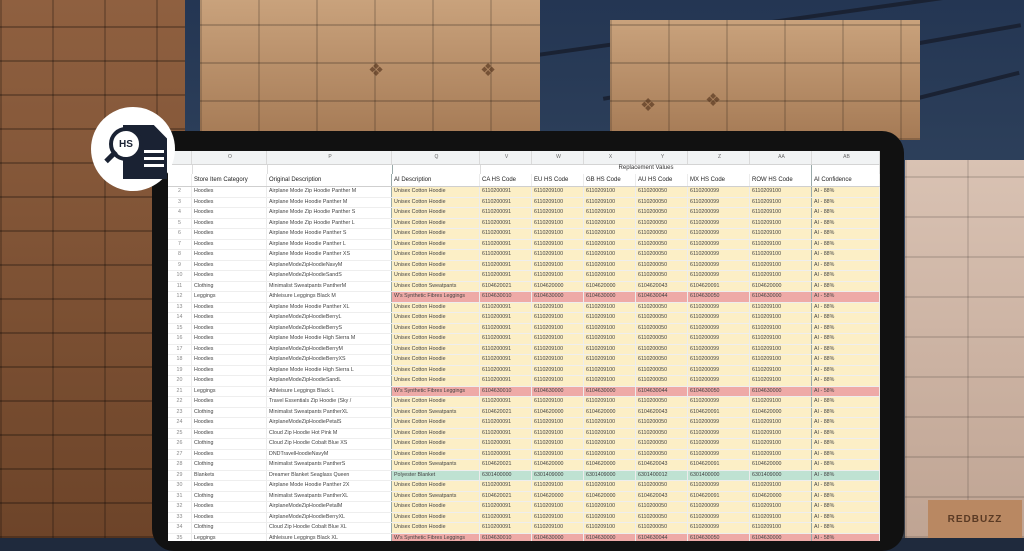 Image resolution: width=1024 pixels, height=551 pixels. What do you see at coordinates (229, 157) in the screenshot?
I see `column-letter: O` at bounding box center [229, 157].